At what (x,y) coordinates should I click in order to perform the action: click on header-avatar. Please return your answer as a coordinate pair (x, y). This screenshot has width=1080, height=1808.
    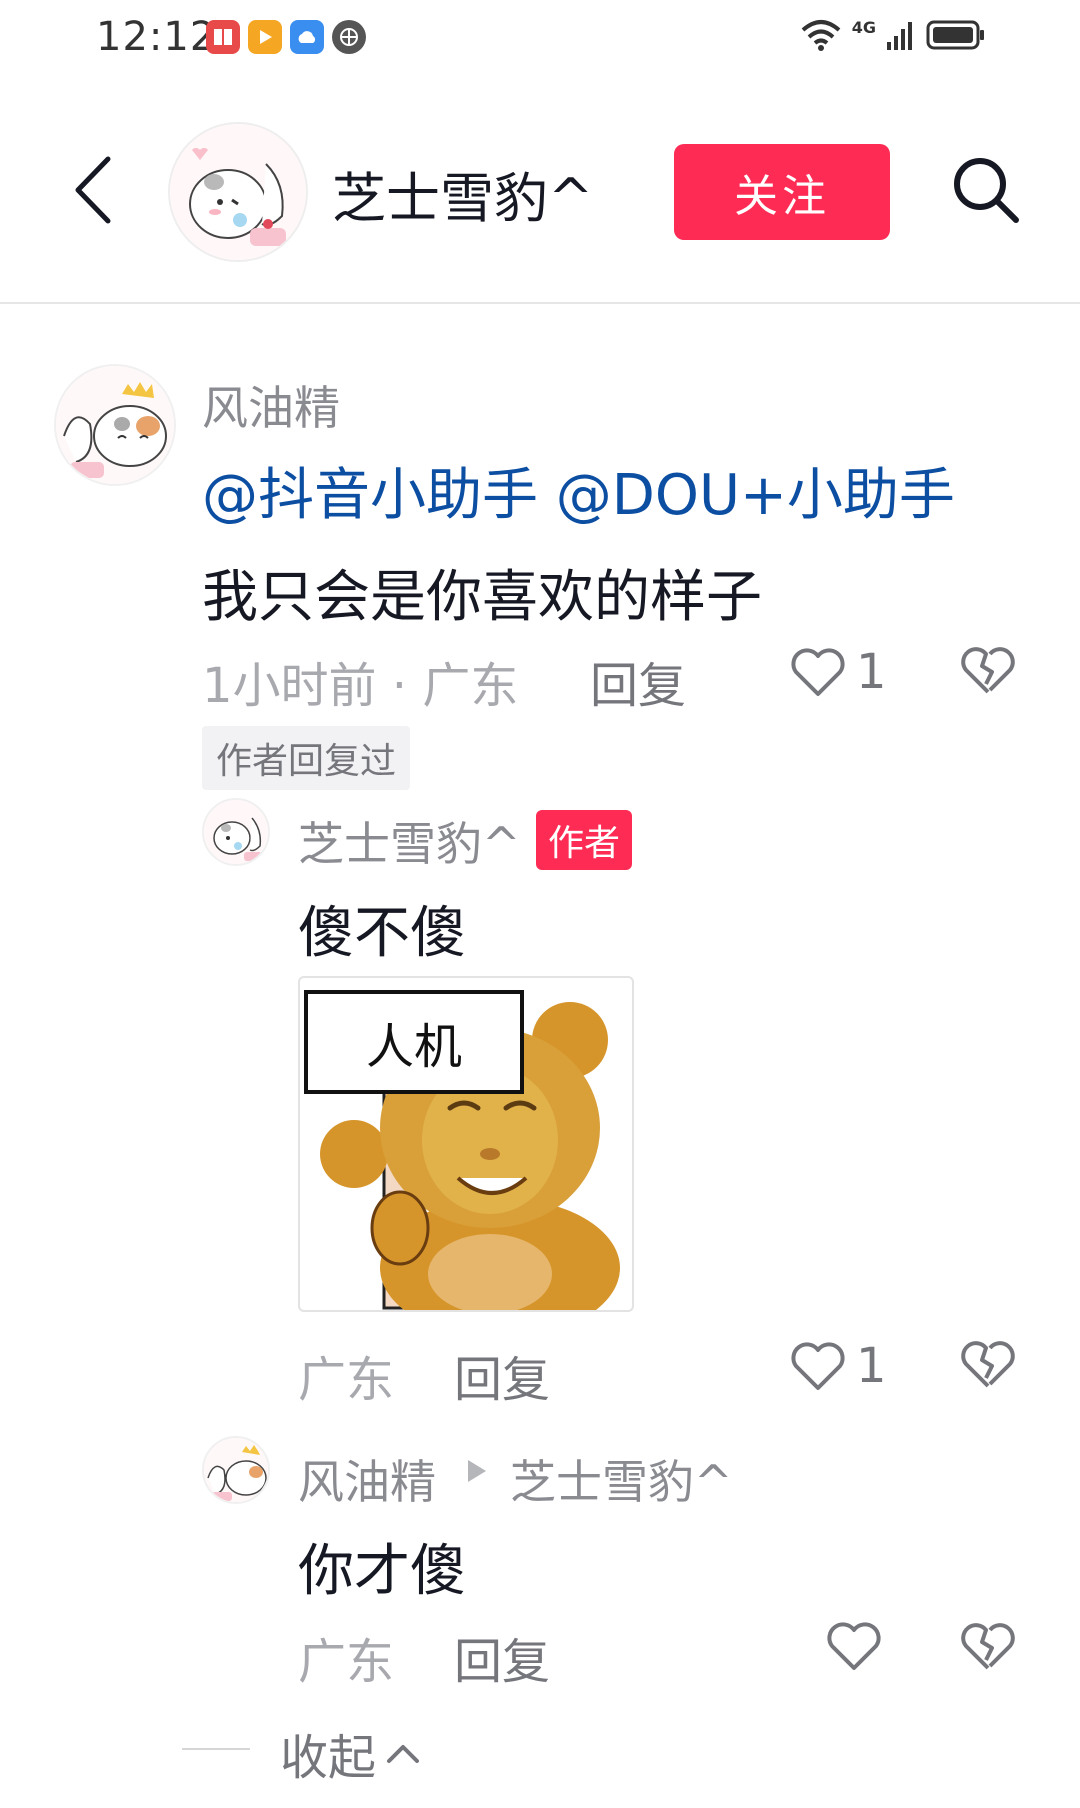
    Looking at the image, I should click on (238, 192).